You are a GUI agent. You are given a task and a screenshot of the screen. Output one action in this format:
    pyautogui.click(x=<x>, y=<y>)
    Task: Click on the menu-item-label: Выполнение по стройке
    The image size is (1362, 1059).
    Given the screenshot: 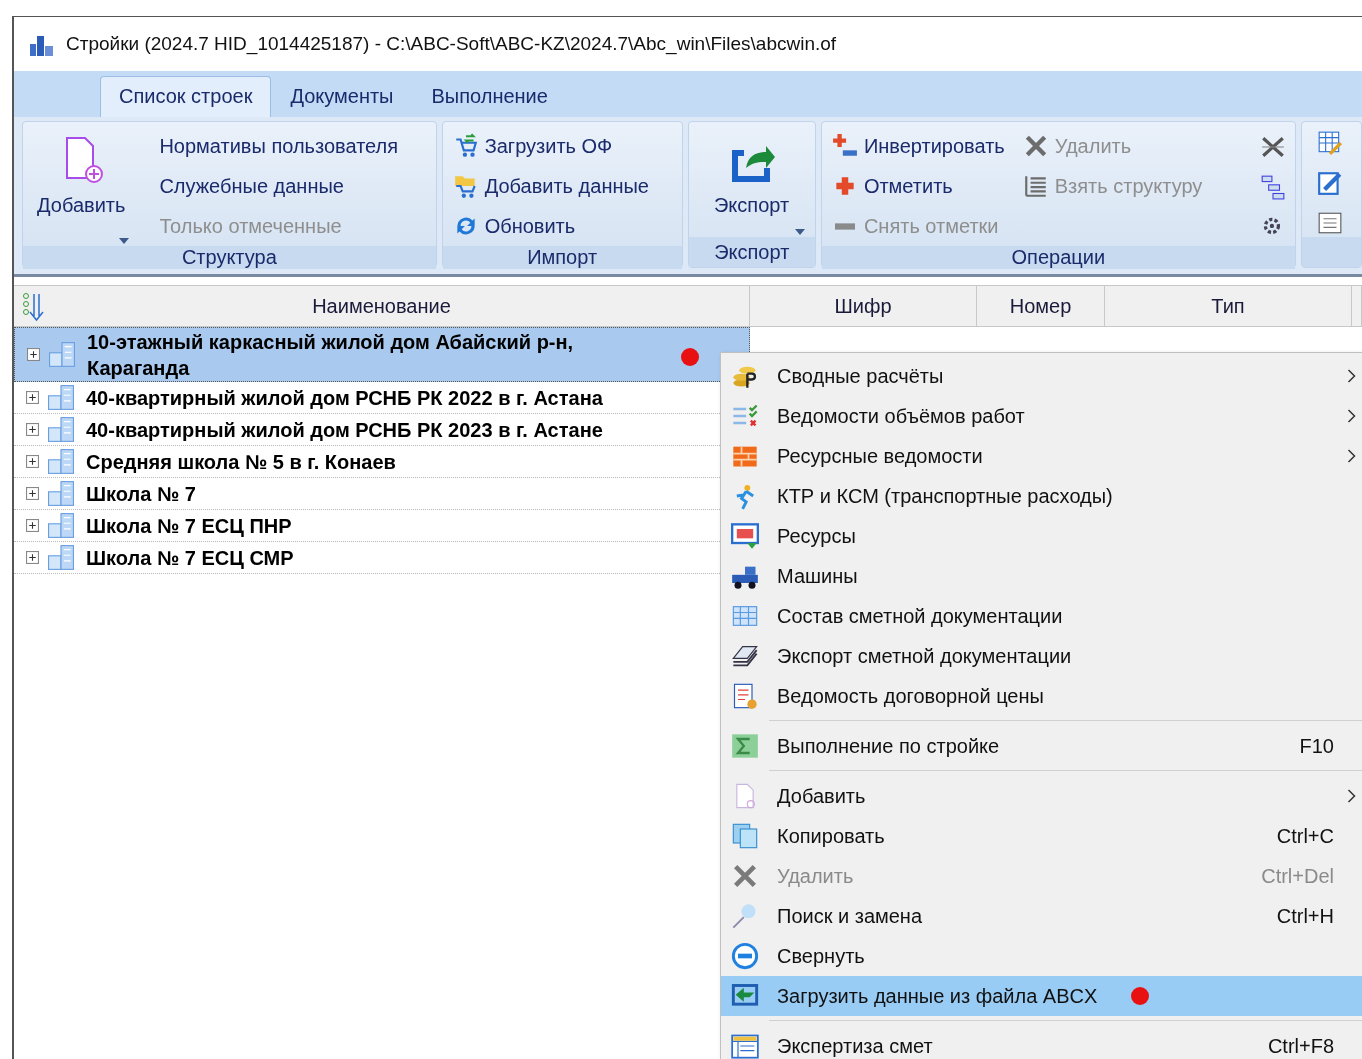 What is the action you would take?
    pyautogui.click(x=888, y=746)
    